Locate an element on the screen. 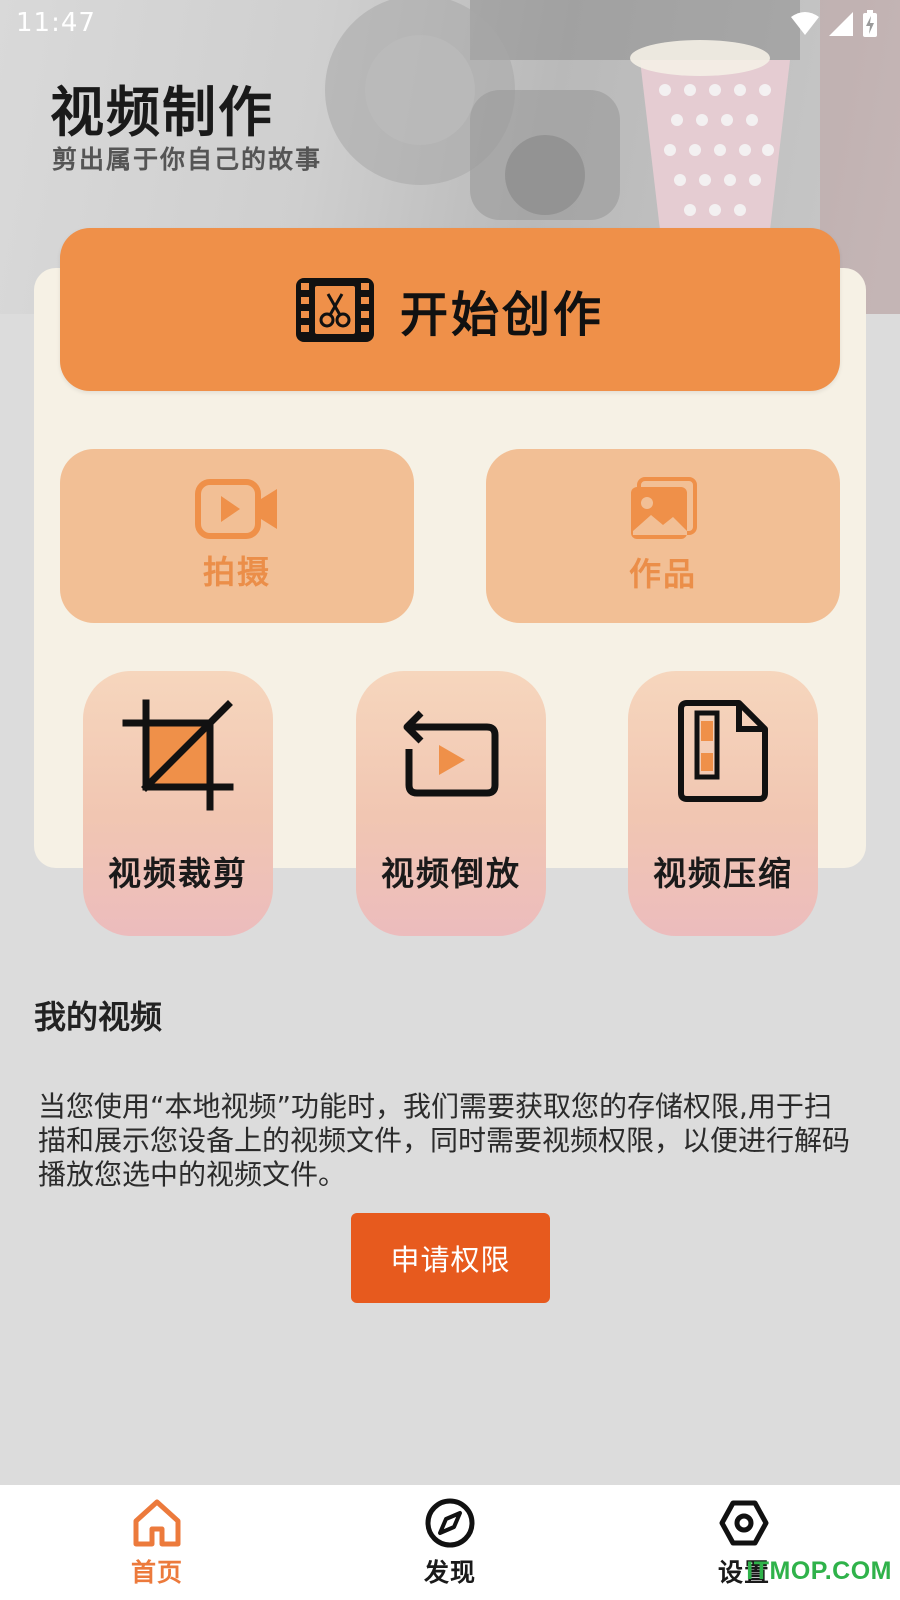  nav-discover-label: 发现 is located at coordinates (449, 1572).